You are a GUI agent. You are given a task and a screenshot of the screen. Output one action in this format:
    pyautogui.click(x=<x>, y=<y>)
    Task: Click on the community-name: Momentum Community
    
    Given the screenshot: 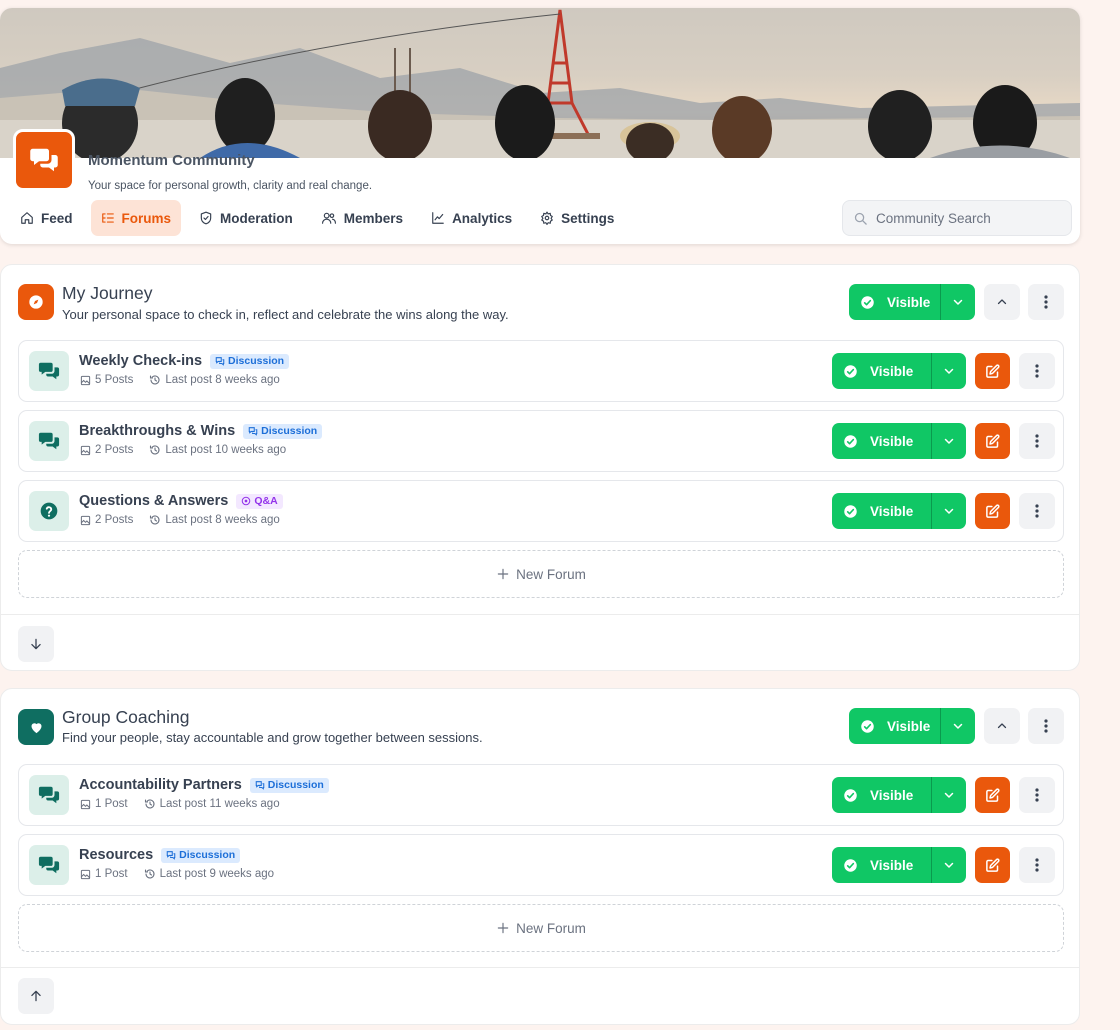 What is the action you would take?
    pyautogui.click(x=171, y=160)
    